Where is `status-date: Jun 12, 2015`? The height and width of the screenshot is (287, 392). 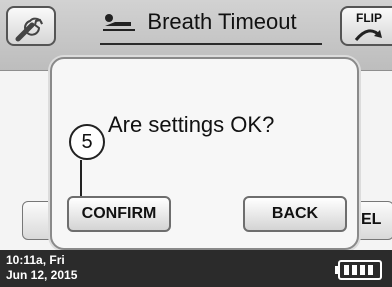 status-date: Jun 12, 2015 is located at coordinates (42, 275).